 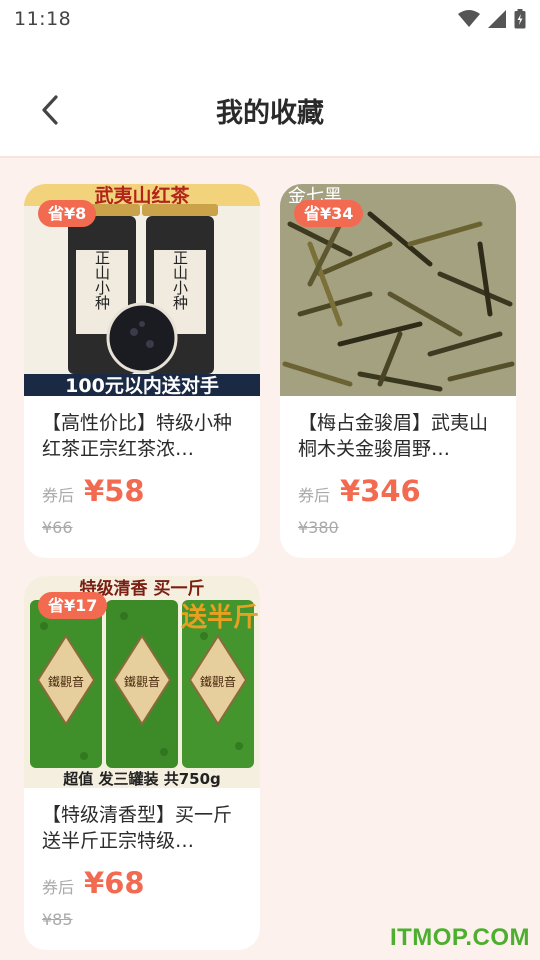 I want to click on app-header: 我的收藏, so click(x=270, y=97).